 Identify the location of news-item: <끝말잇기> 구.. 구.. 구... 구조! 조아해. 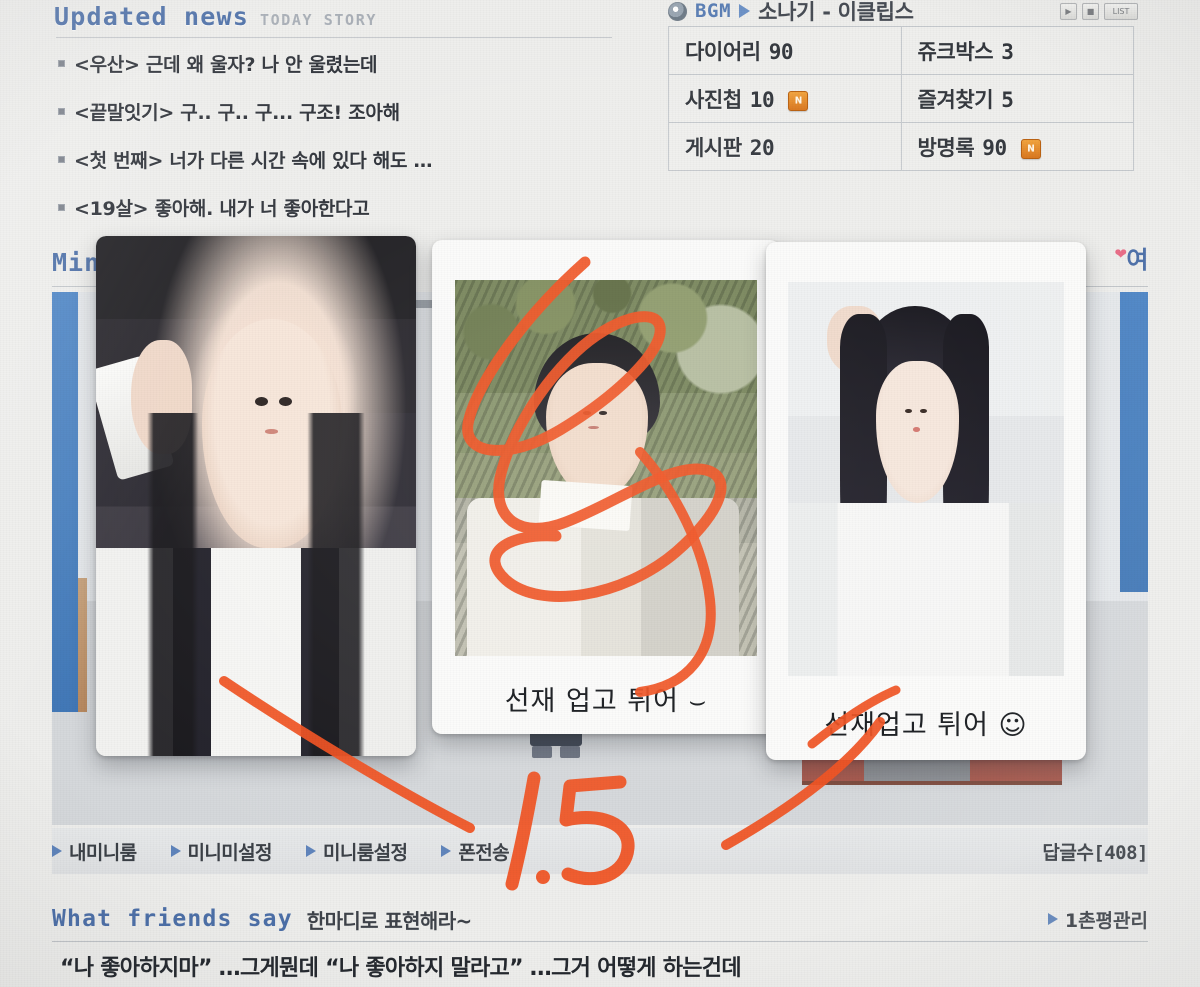
(336, 111).